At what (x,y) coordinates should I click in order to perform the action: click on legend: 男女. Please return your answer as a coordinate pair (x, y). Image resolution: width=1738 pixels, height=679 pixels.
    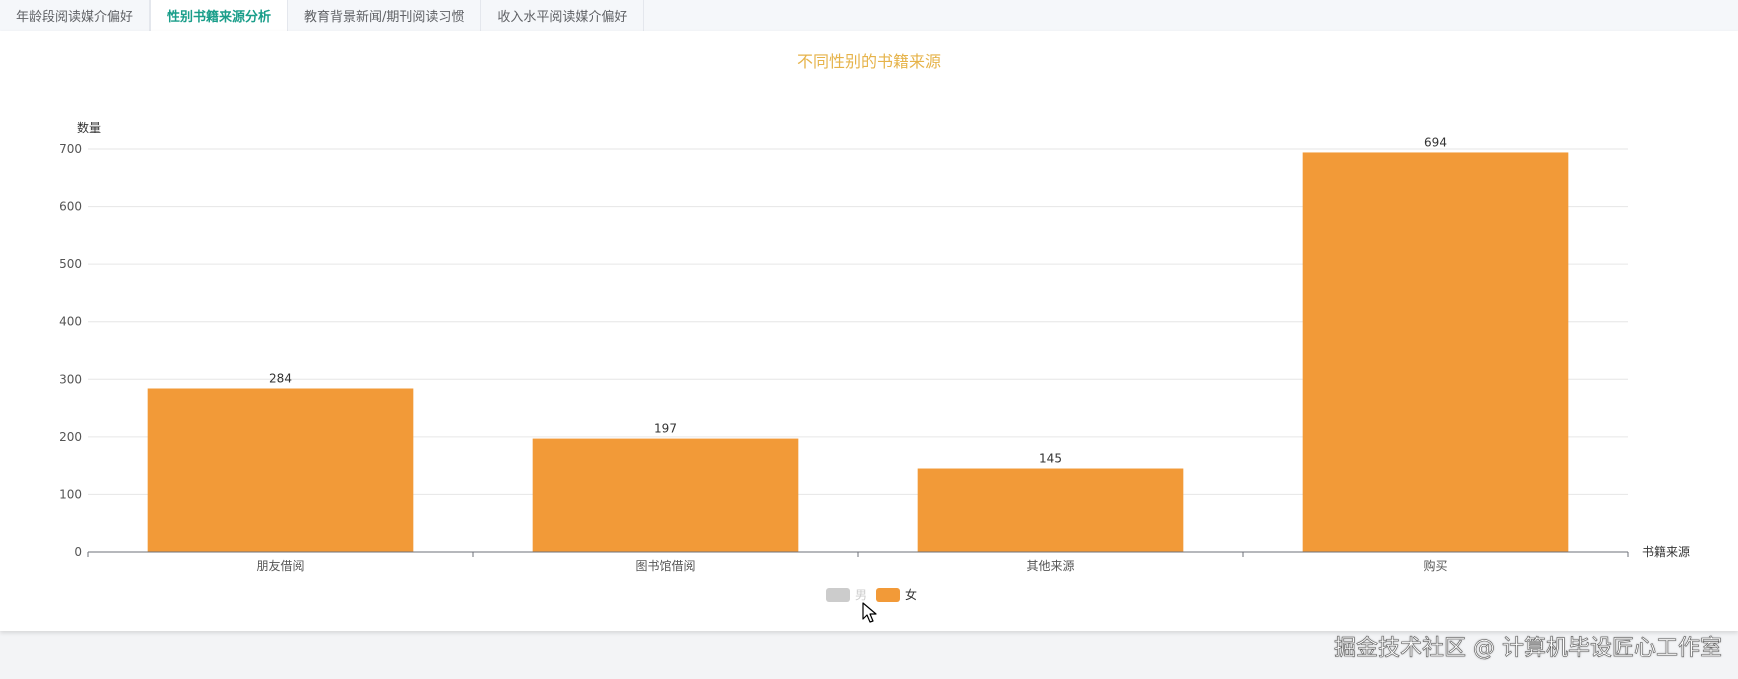
    Looking at the image, I should click on (871, 594).